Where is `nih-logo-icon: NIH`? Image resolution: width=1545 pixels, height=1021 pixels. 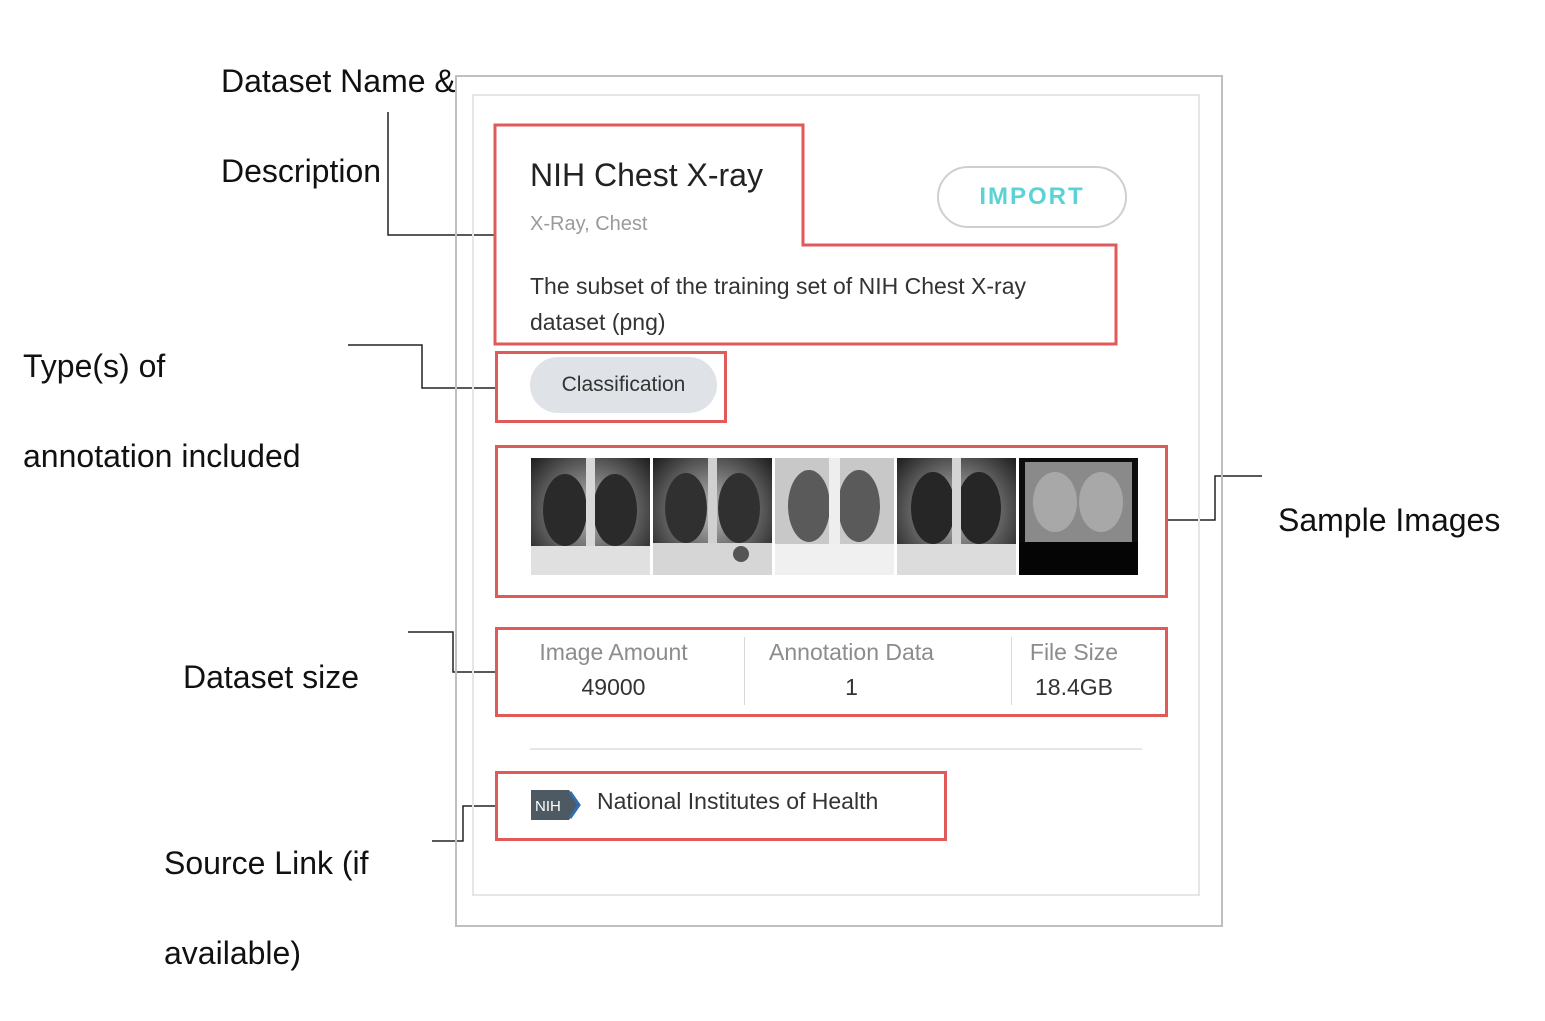 nih-logo-icon: NIH is located at coordinates (556, 805).